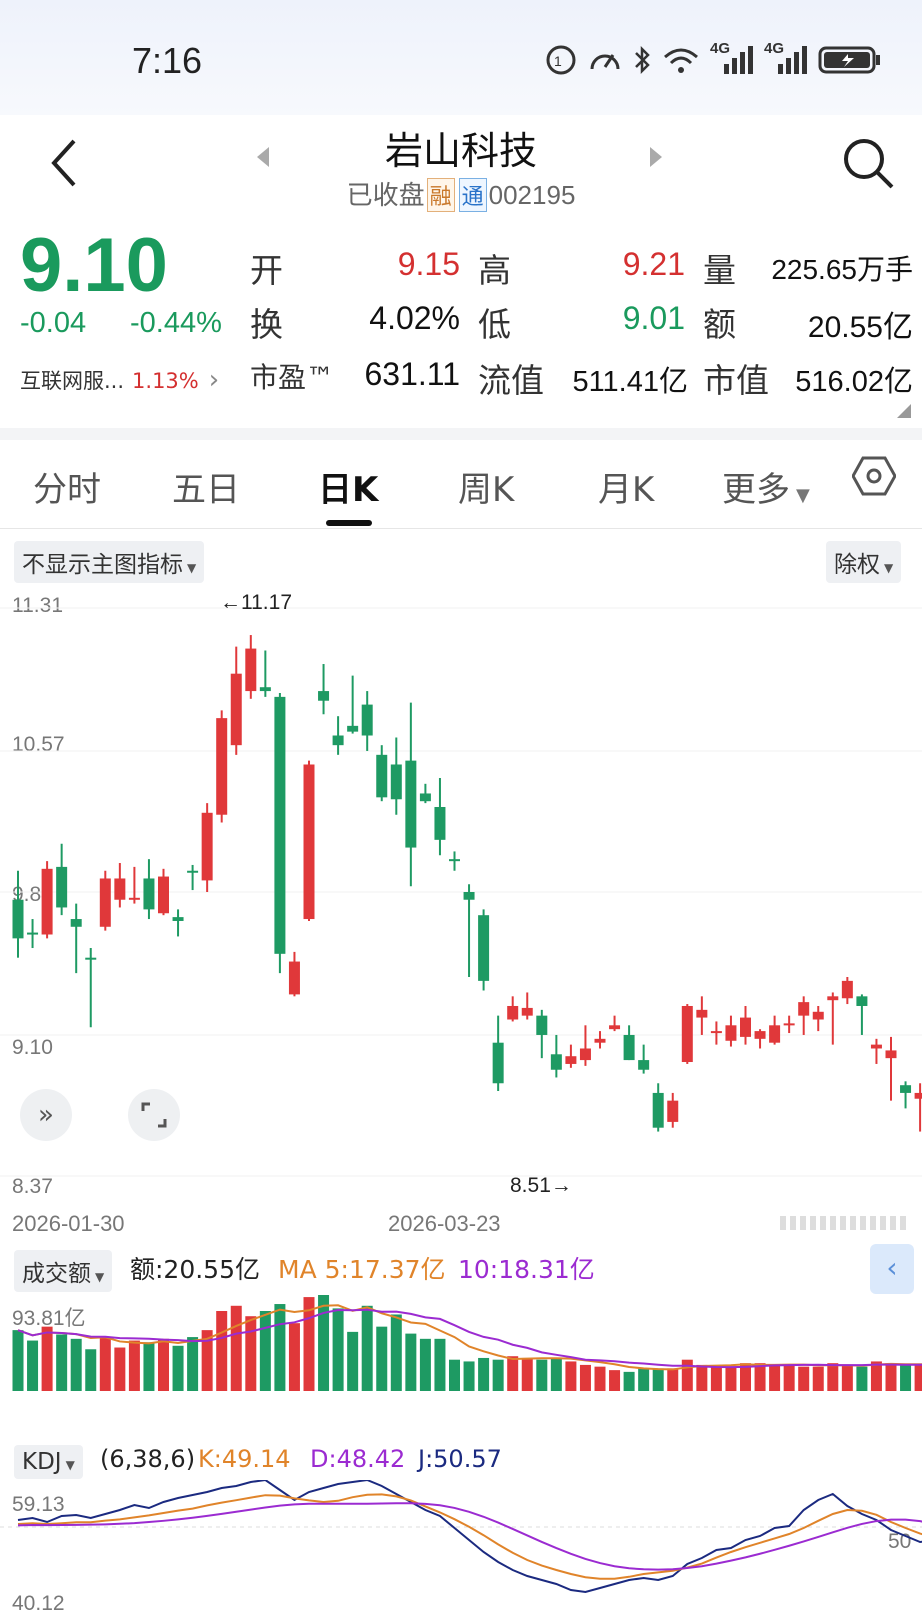  I want to click on fullscreen-button, so click(154, 1115).